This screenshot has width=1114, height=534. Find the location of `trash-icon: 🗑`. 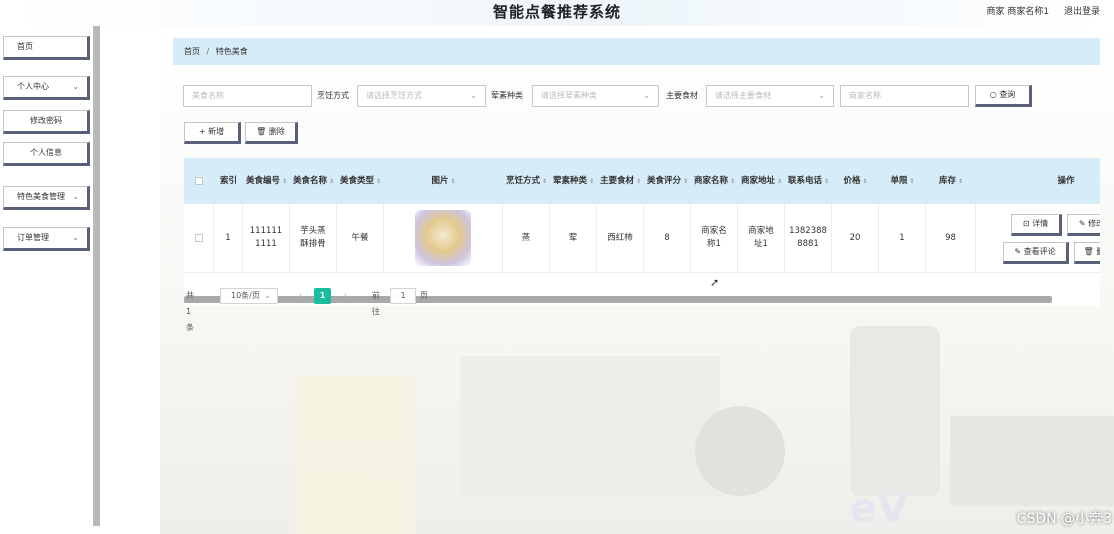

trash-icon: 🗑 is located at coordinates (1088, 251).